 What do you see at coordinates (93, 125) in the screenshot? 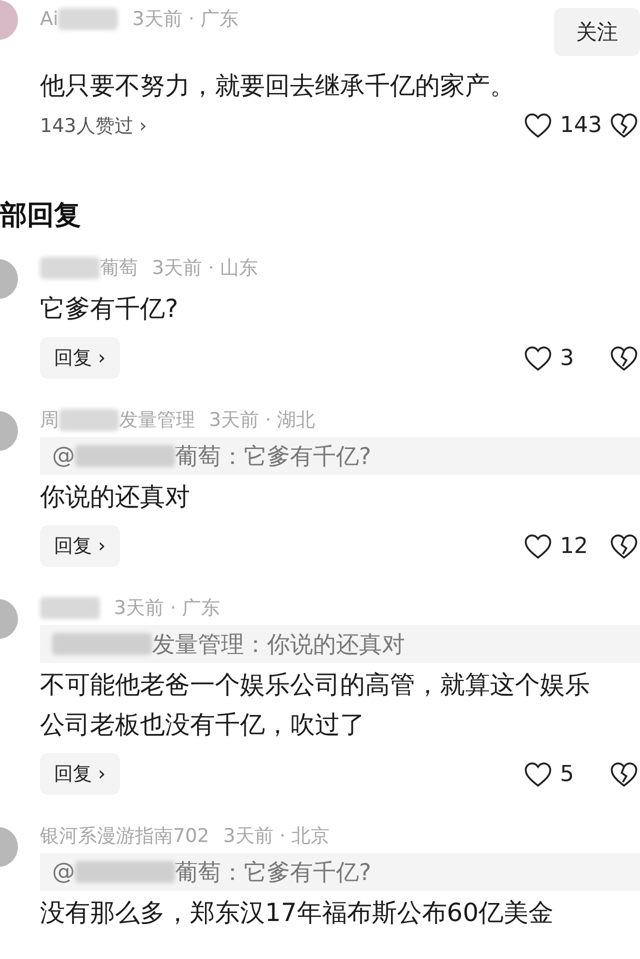
I see `liked-by-link: 143人赞过 ›` at bounding box center [93, 125].